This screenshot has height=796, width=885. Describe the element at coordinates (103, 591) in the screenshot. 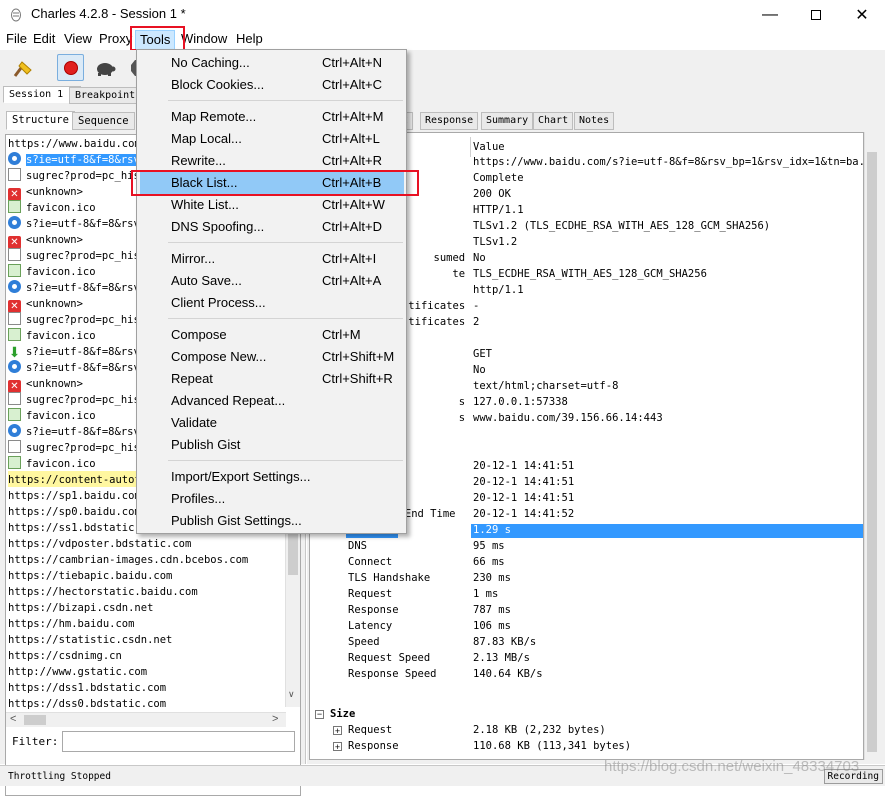

I see `host-row: https://hectorstatic.baidu.com` at that location.